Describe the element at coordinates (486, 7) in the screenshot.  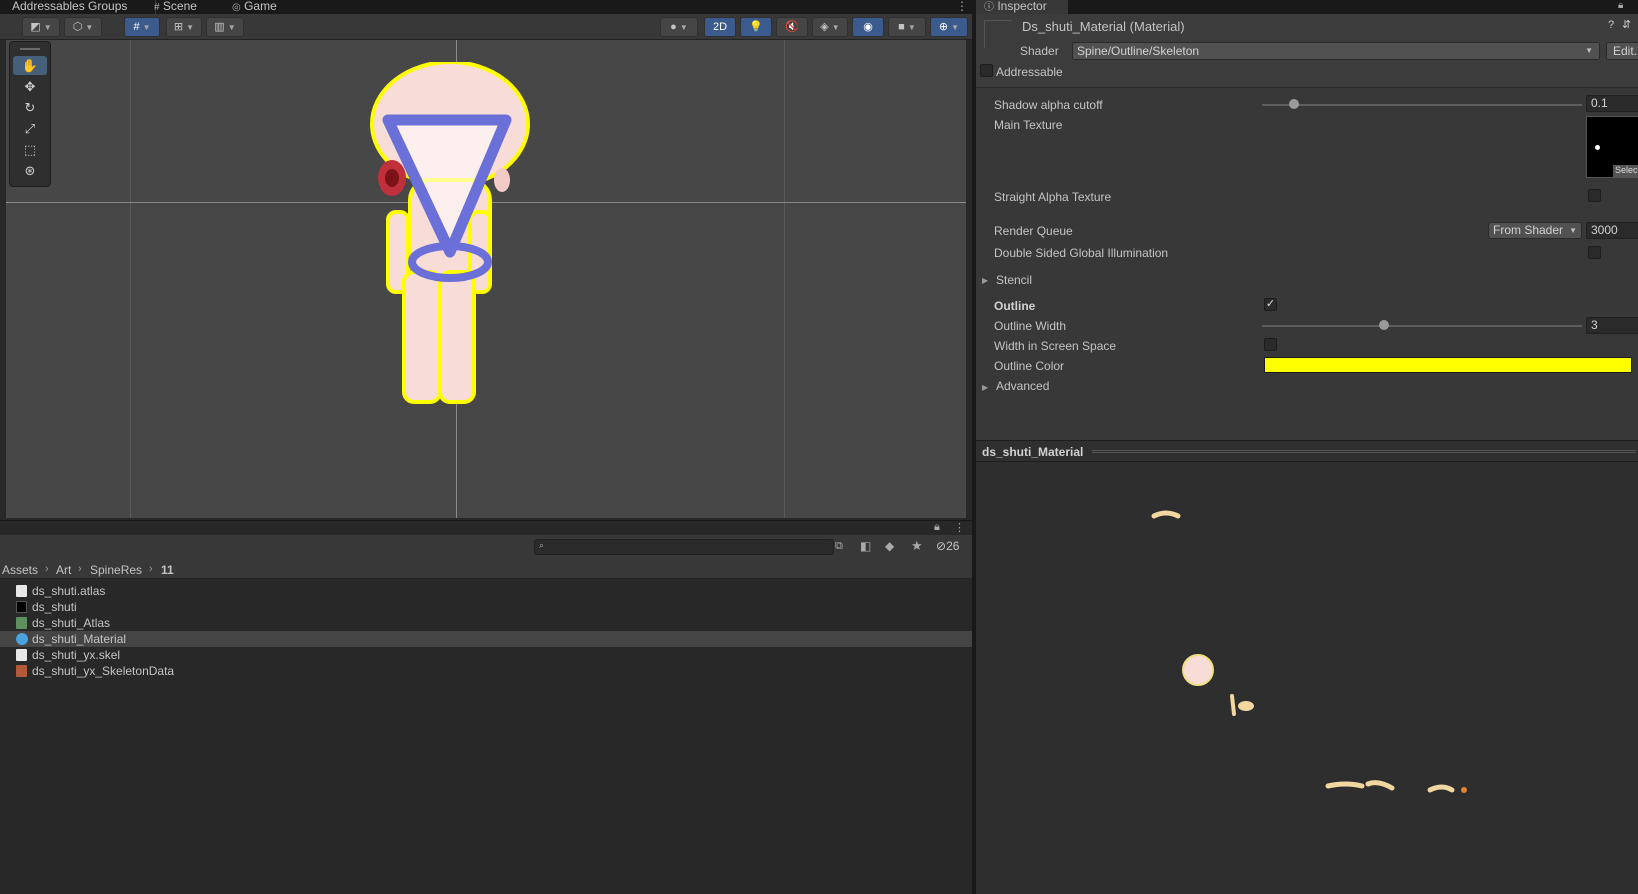
I see `scene-tab-bar: Addressables Groups # Scene ◎ Game ⋮` at that location.